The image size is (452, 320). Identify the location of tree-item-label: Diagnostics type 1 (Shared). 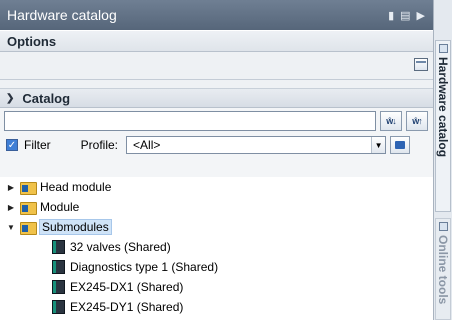
(144, 267).